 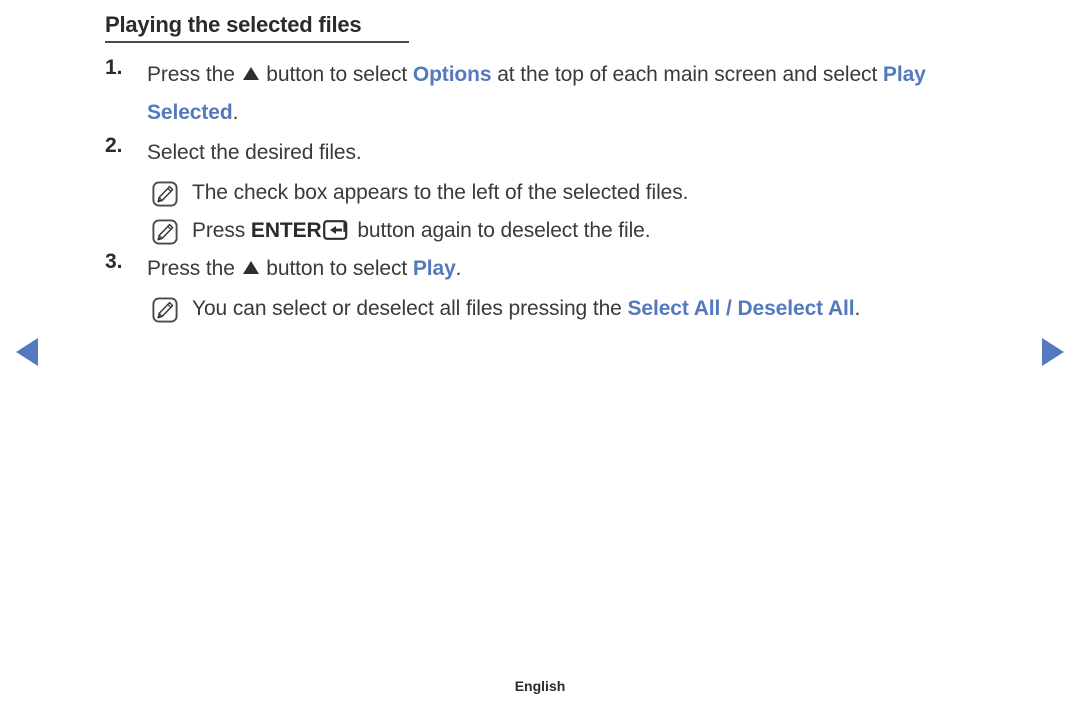 I want to click on highlighted-term: Select All / Deselect All, so click(x=741, y=308).